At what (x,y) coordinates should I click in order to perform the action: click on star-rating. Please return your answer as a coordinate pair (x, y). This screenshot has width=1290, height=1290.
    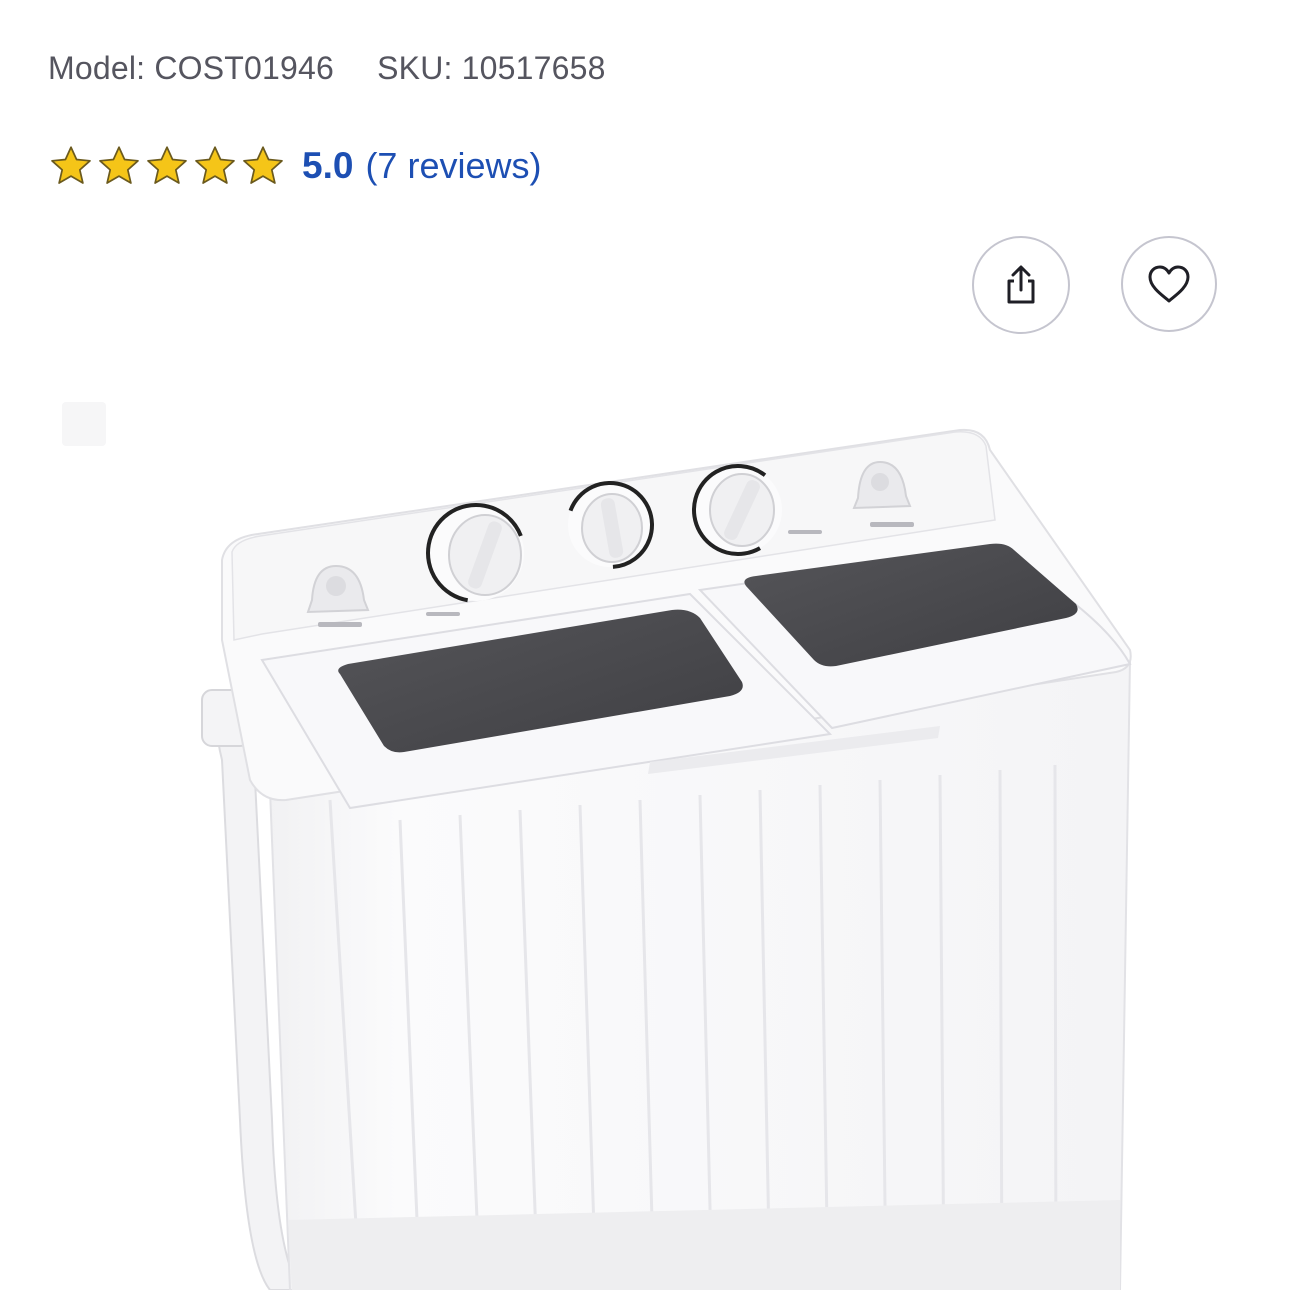
    Looking at the image, I should click on (167, 166).